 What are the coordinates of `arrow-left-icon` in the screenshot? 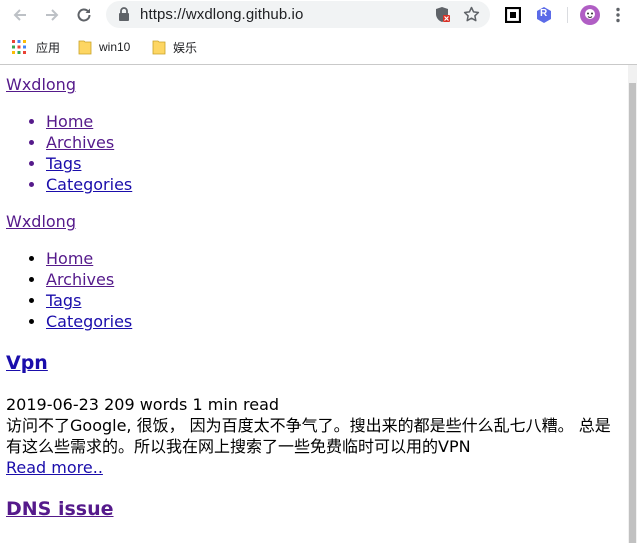 It's located at (19, 15).